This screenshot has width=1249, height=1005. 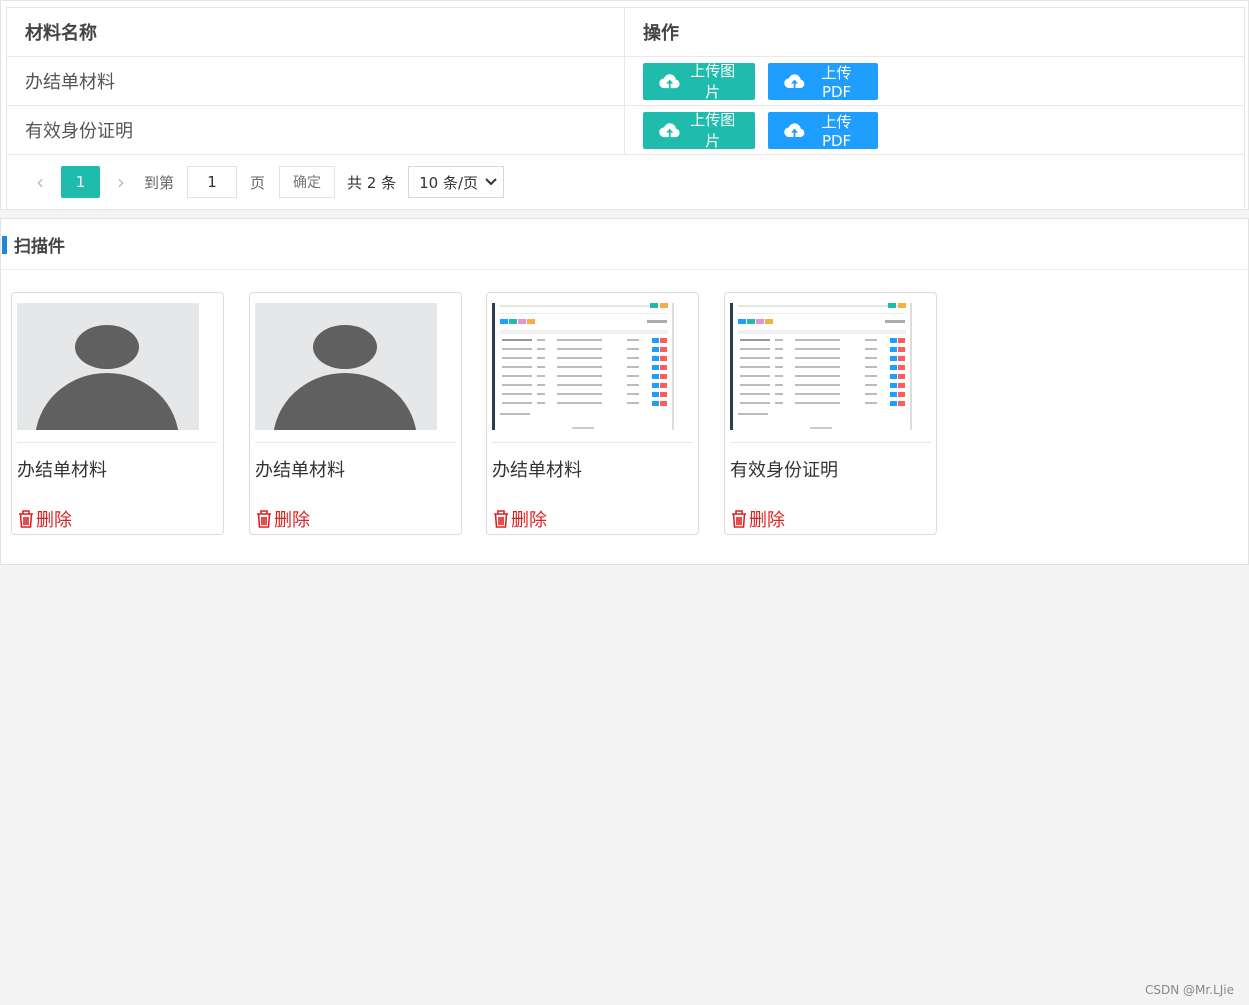 I want to click on table-header-row: 材料名称 操作, so click(x=625, y=32).